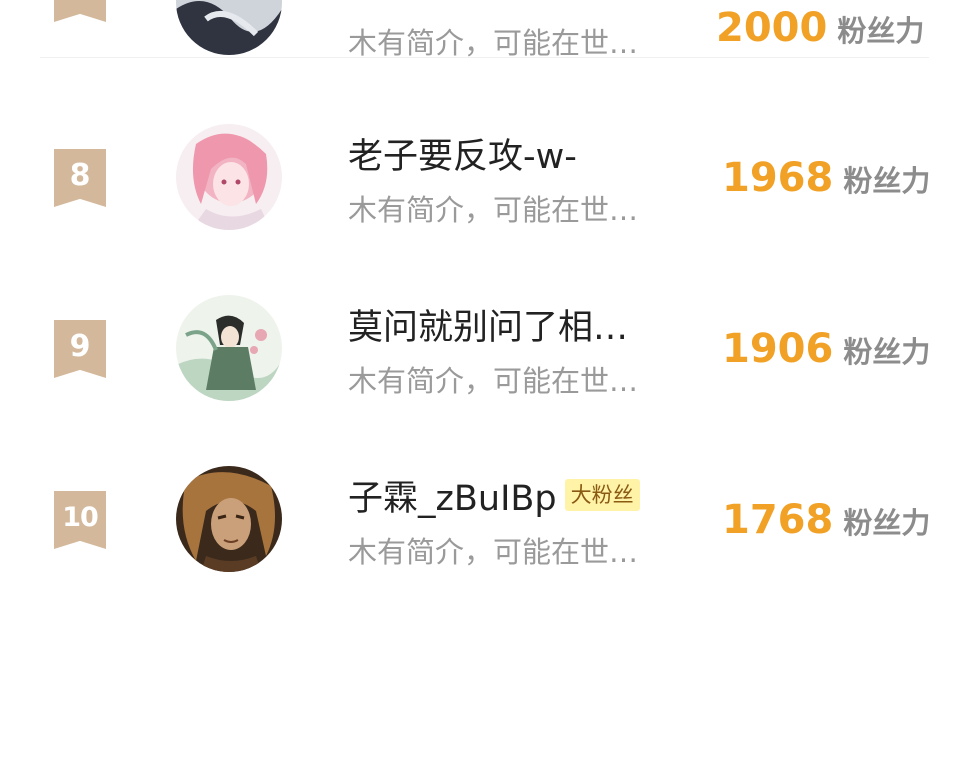 The width and height of the screenshot is (969, 757). Describe the element at coordinates (452, 495) in the screenshot. I see `user-name: 子霖_zBuIBp` at that location.